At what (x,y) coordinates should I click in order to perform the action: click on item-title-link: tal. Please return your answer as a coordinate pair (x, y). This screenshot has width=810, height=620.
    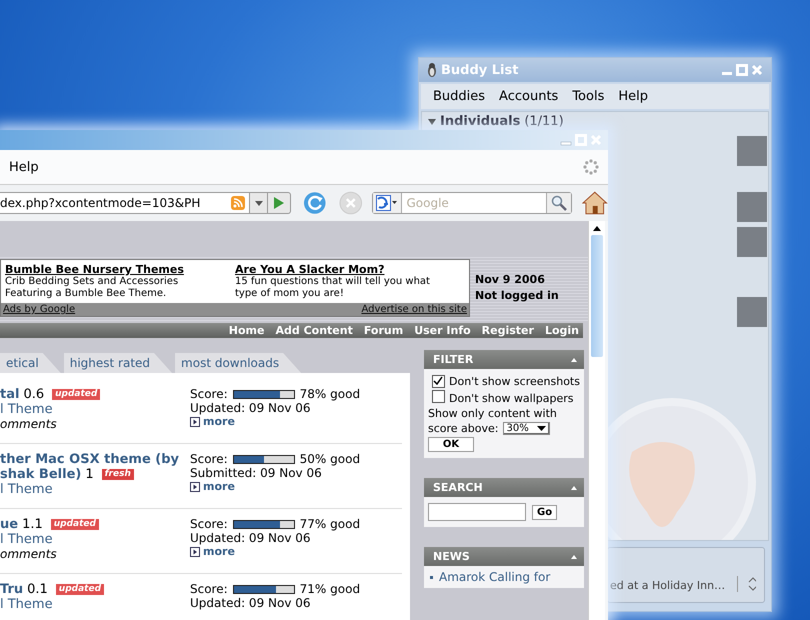
    Looking at the image, I should click on (10, 394).